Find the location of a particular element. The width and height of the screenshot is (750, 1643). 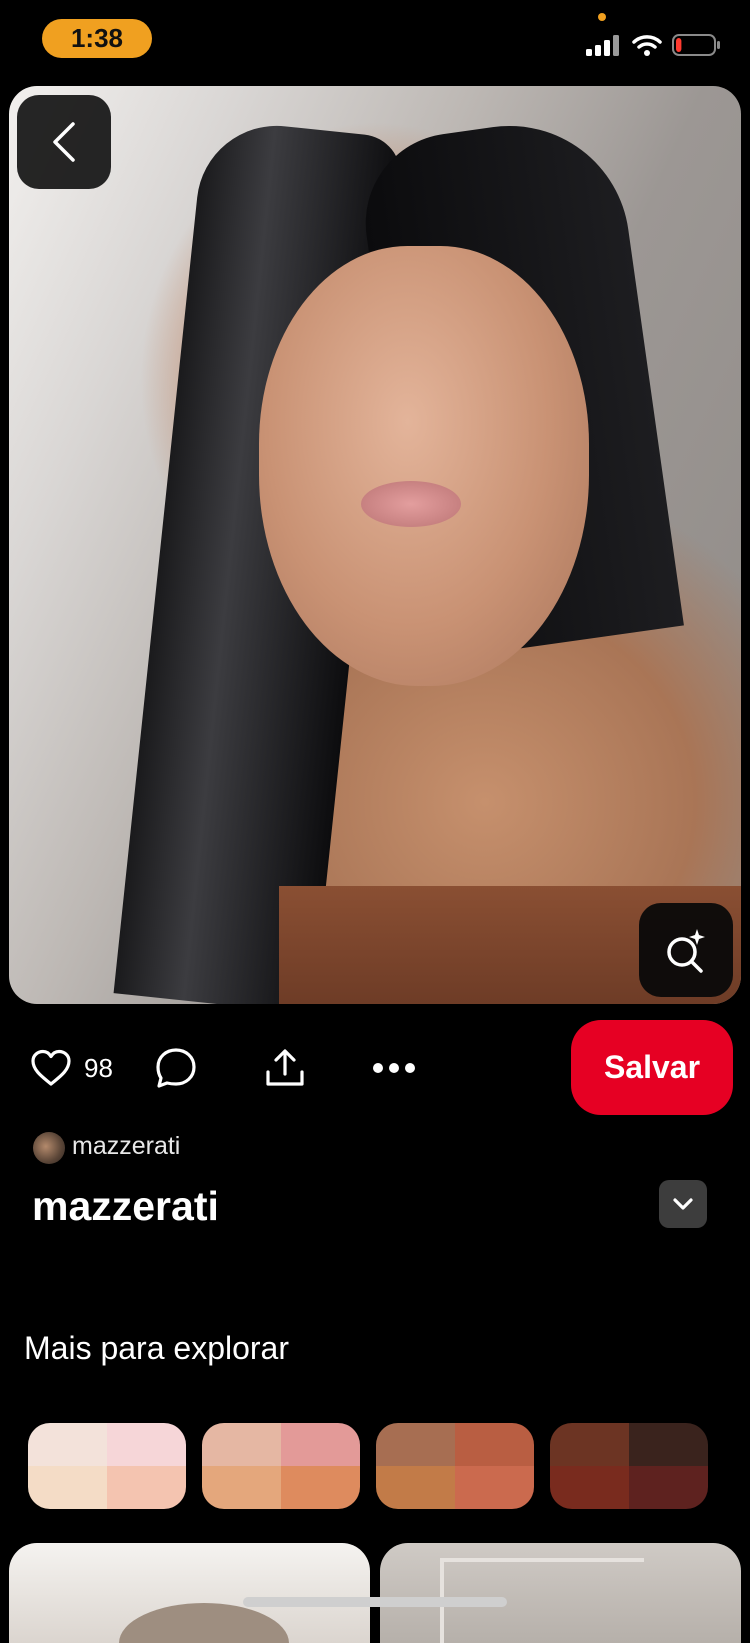

lens-sparkle-icon is located at coordinates (686, 951).